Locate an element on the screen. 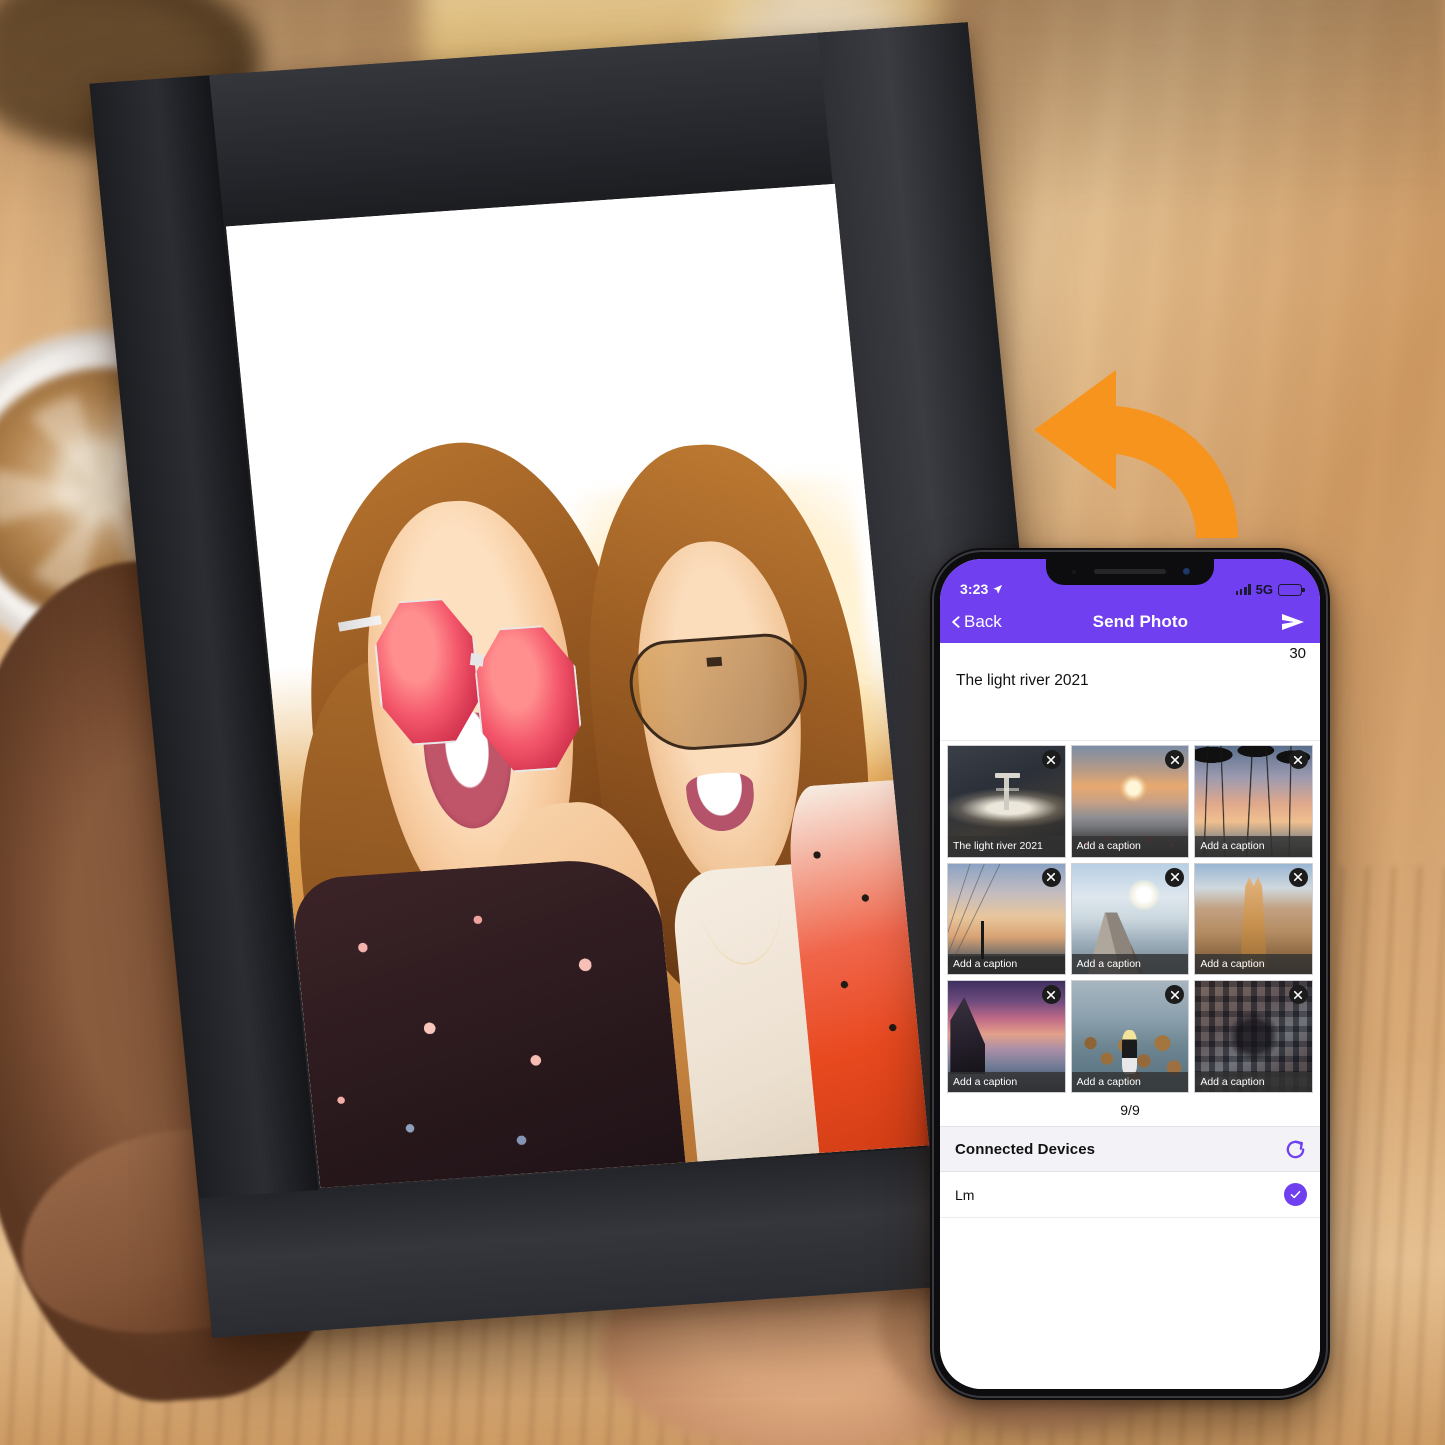 The height and width of the screenshot is (1445, 1445). send-button is located at coordinates (1293, 622).